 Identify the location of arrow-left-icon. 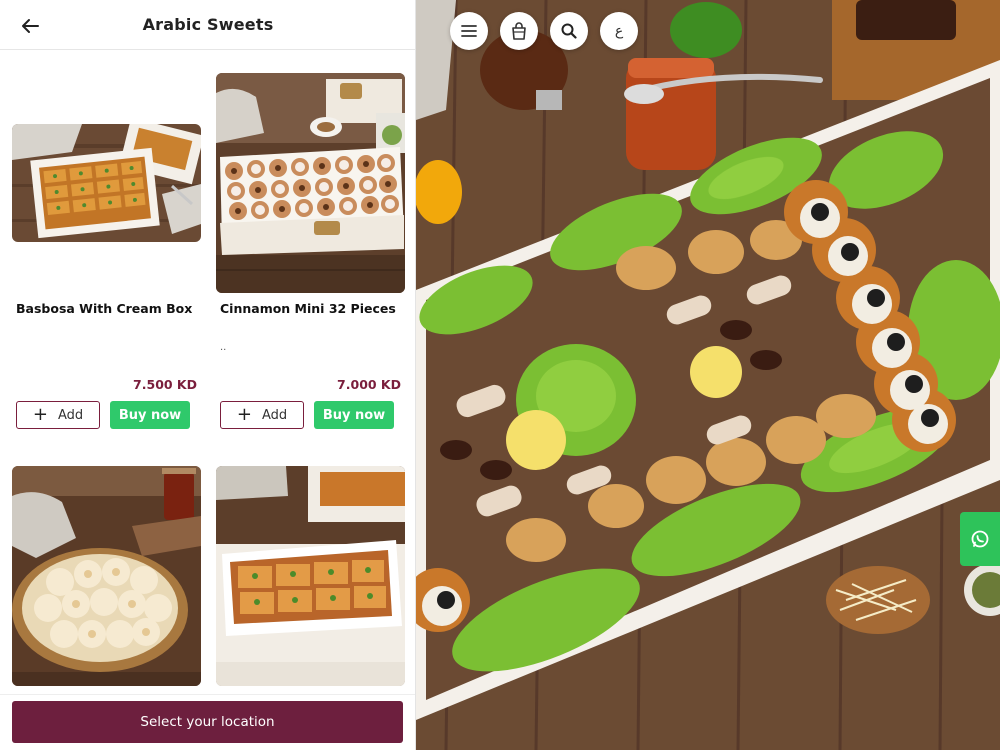
(30, 26).